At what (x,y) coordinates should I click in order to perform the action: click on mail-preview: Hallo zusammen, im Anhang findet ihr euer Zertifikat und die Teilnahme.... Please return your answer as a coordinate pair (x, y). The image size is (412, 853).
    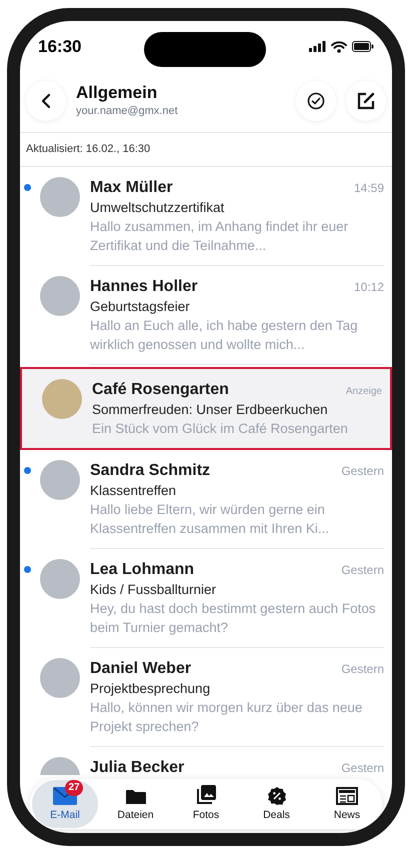
    Looking at the image, I should click on (220, 236).